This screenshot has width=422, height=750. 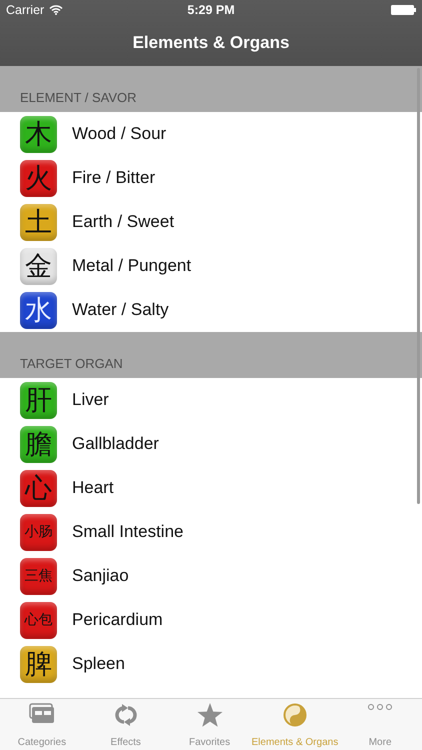 I want to click on row-label: Earth / Sweet, so click(x=123, y=222).